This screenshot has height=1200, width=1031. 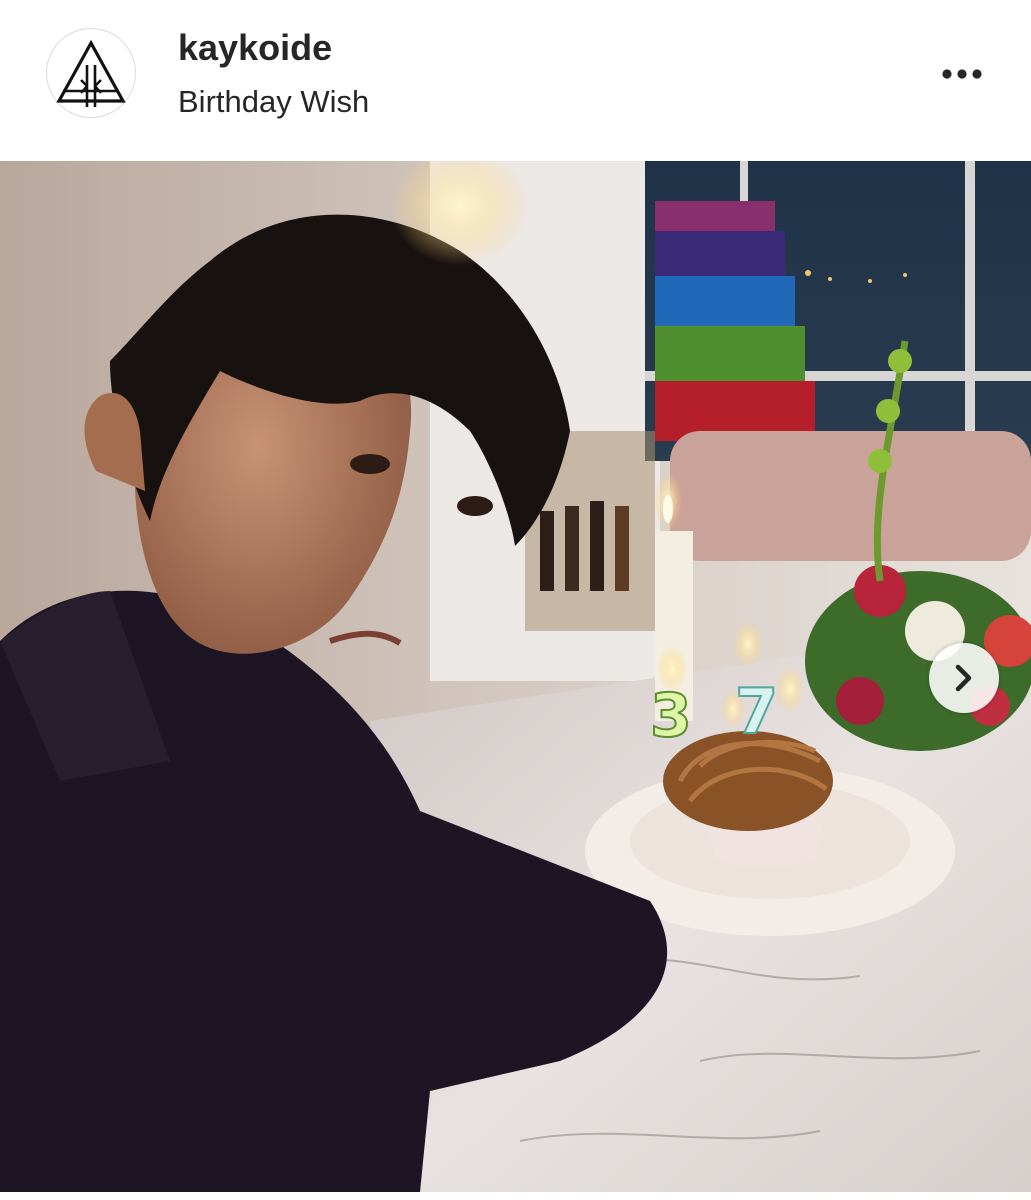 I want to click on profile-avatar, so click(x=91, y=73).